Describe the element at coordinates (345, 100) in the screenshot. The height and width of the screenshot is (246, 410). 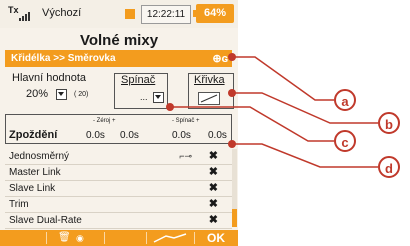
I see `callout-a: a` at that location.